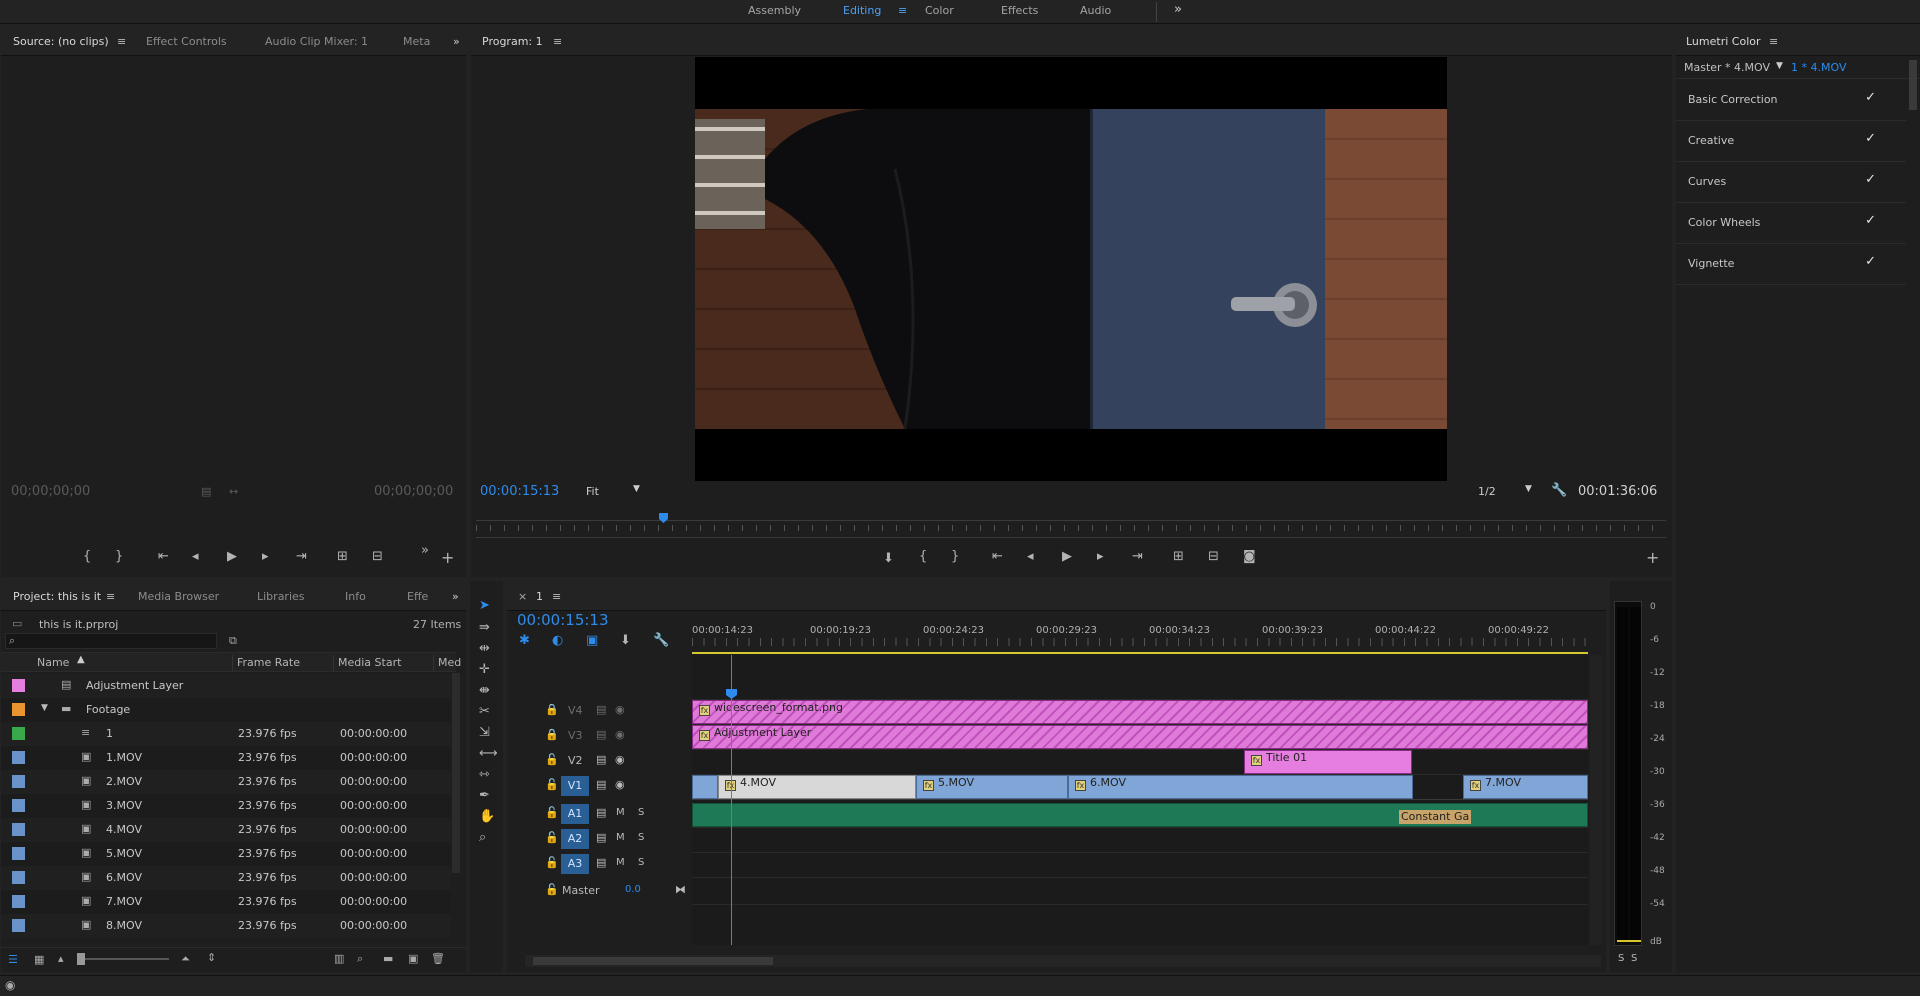 Image resolution: width=1920 pixels, height=996 pixels. I want to click on tab-project: Project: this is it, so click(57, 596).